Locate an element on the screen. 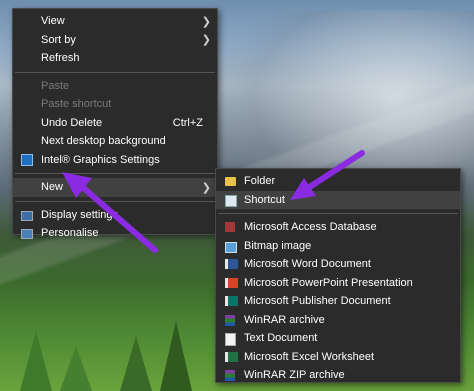 This screenshot has width=474, height=391. submenu-item-publisher: Microsoft Publisher Document is located at coordinates (338, 301).